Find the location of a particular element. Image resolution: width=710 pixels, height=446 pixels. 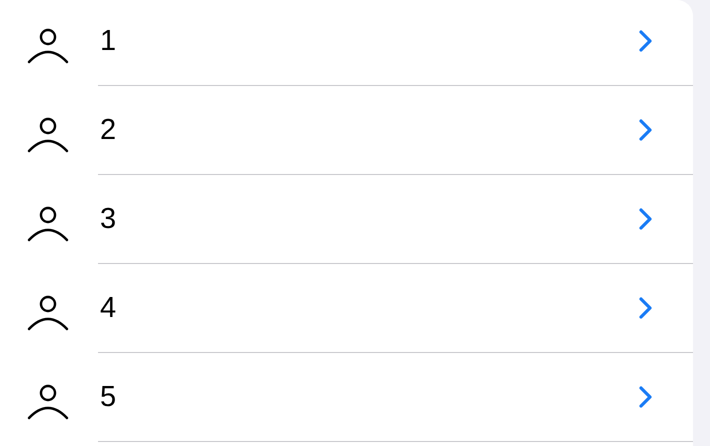

item-label: 4 is located at coordinates (107, 308).